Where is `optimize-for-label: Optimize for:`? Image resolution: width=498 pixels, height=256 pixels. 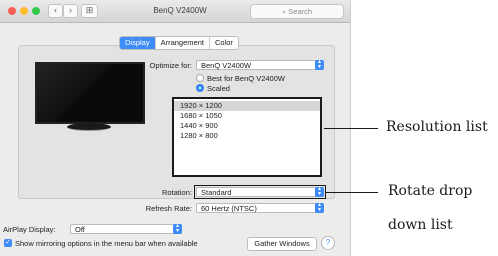
optimize-for-label: Optimize for: is located at coordinates (170, 65).